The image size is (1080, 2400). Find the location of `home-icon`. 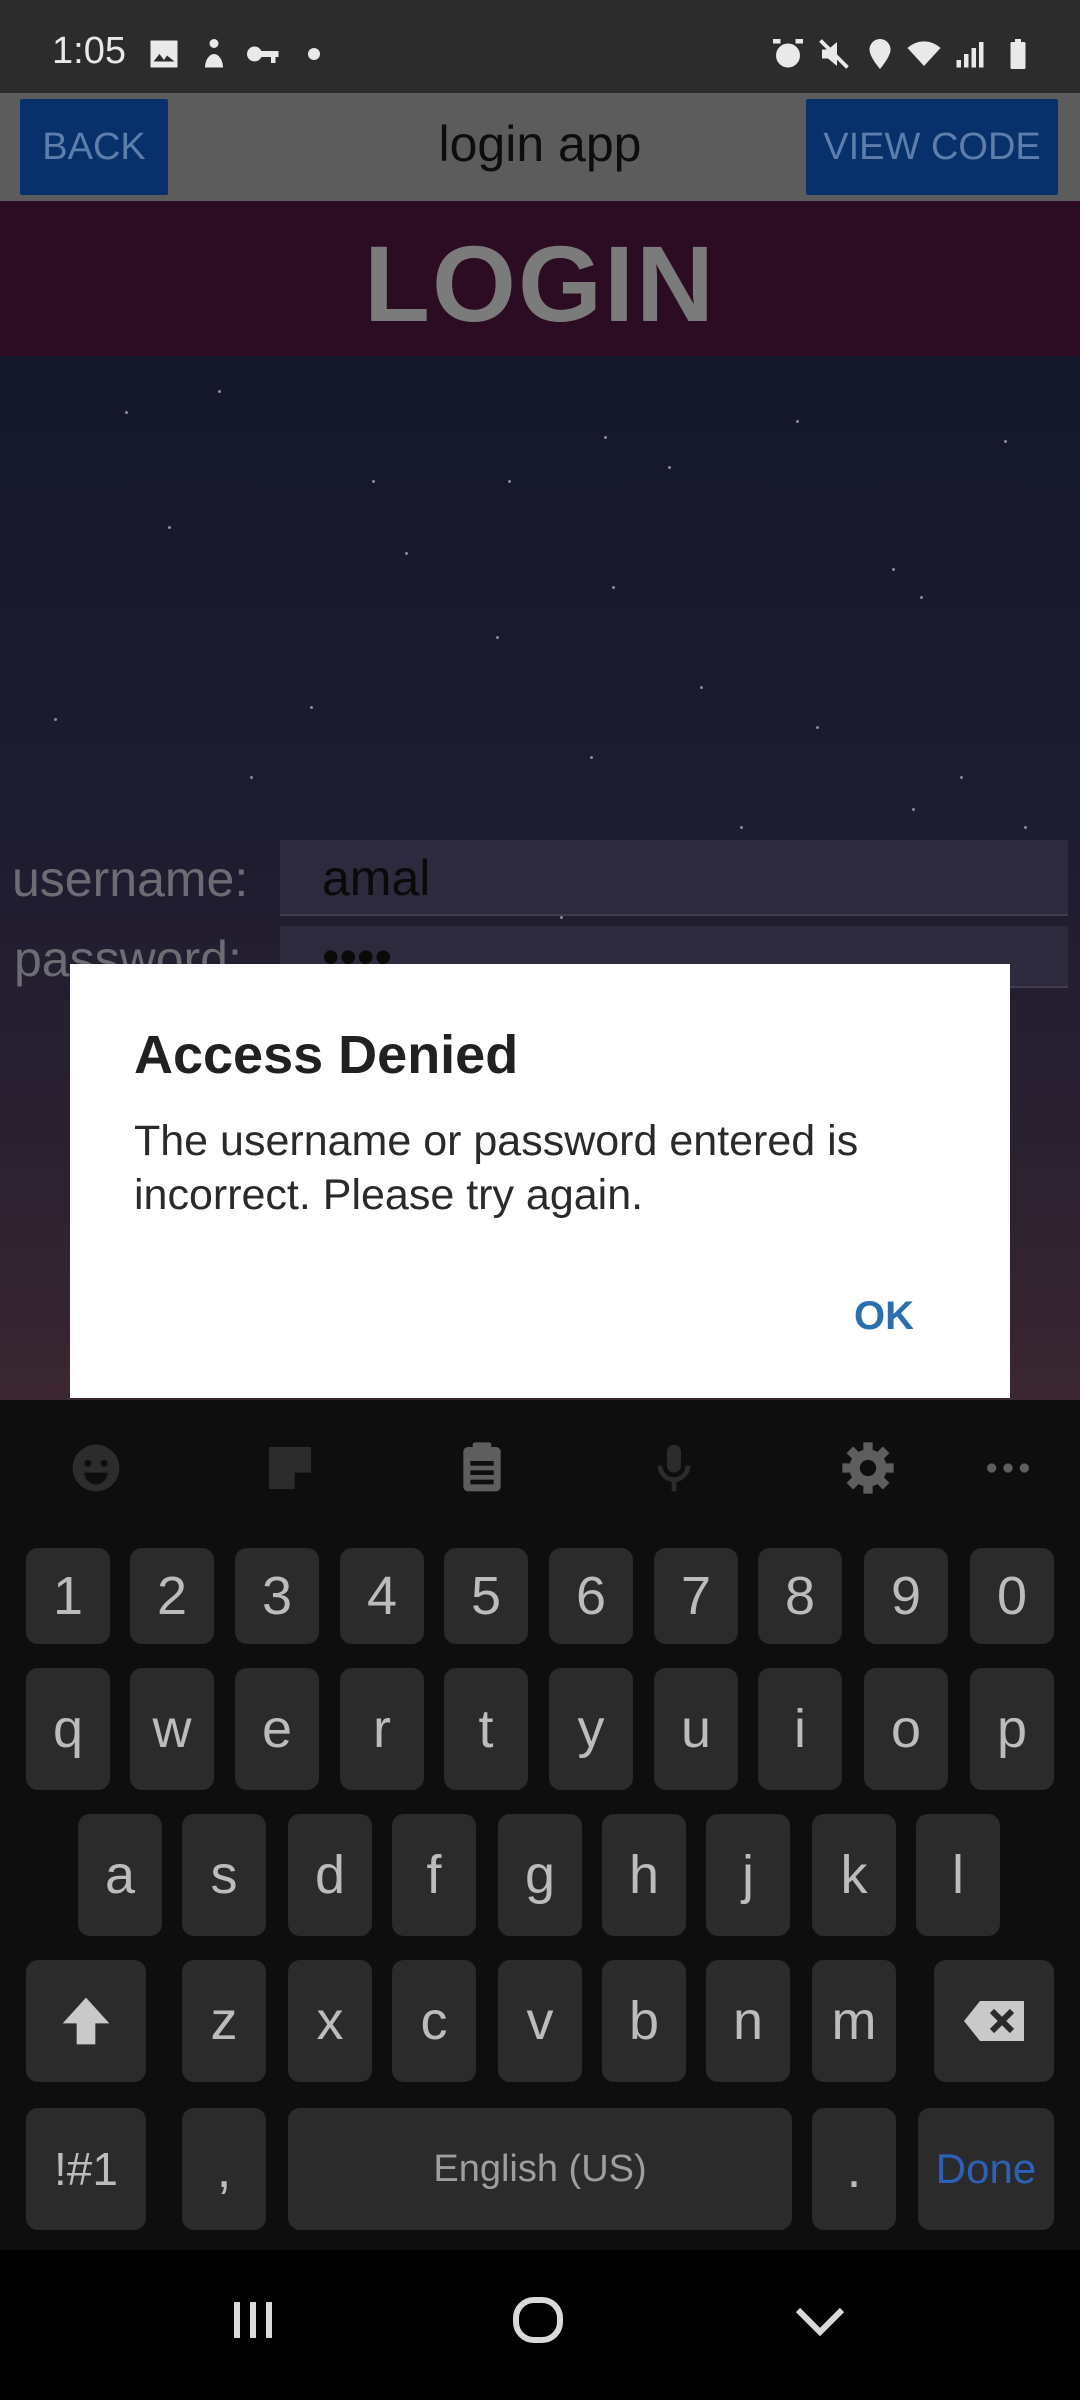

home-icon is located at coordinates (538, 2320).